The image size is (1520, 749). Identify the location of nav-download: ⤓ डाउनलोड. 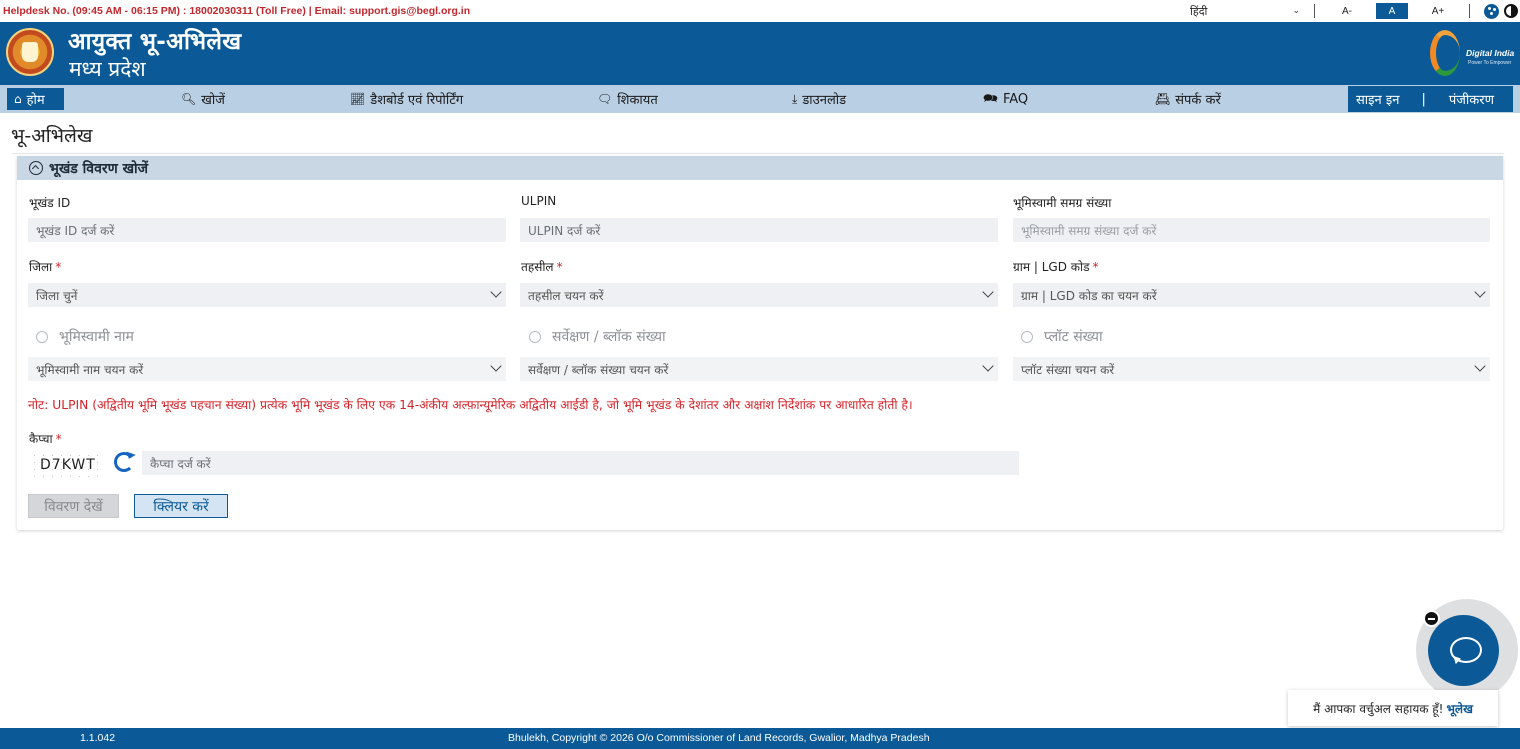
(819, 99).